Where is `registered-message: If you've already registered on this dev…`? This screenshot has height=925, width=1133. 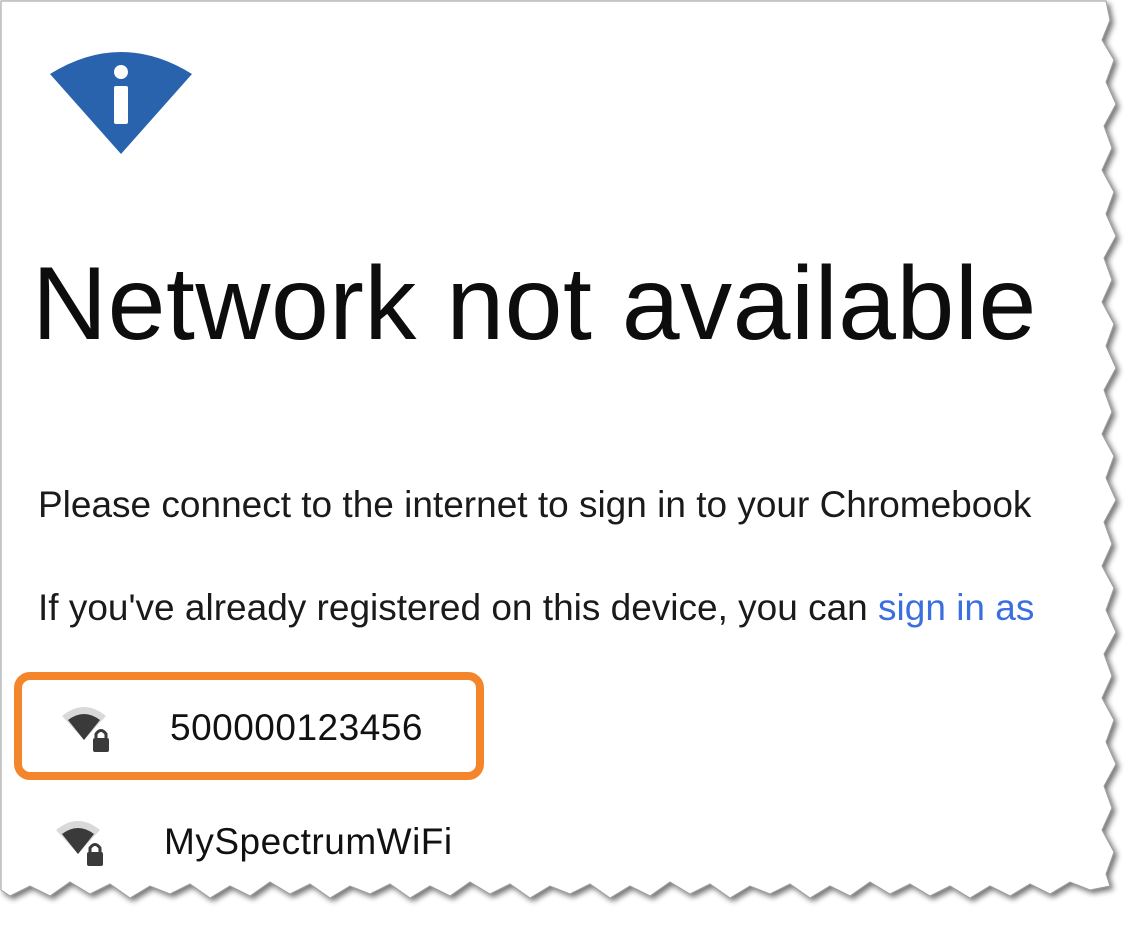 registered-message: If you've already registered on this dev… is located at coordinates (536, 608).